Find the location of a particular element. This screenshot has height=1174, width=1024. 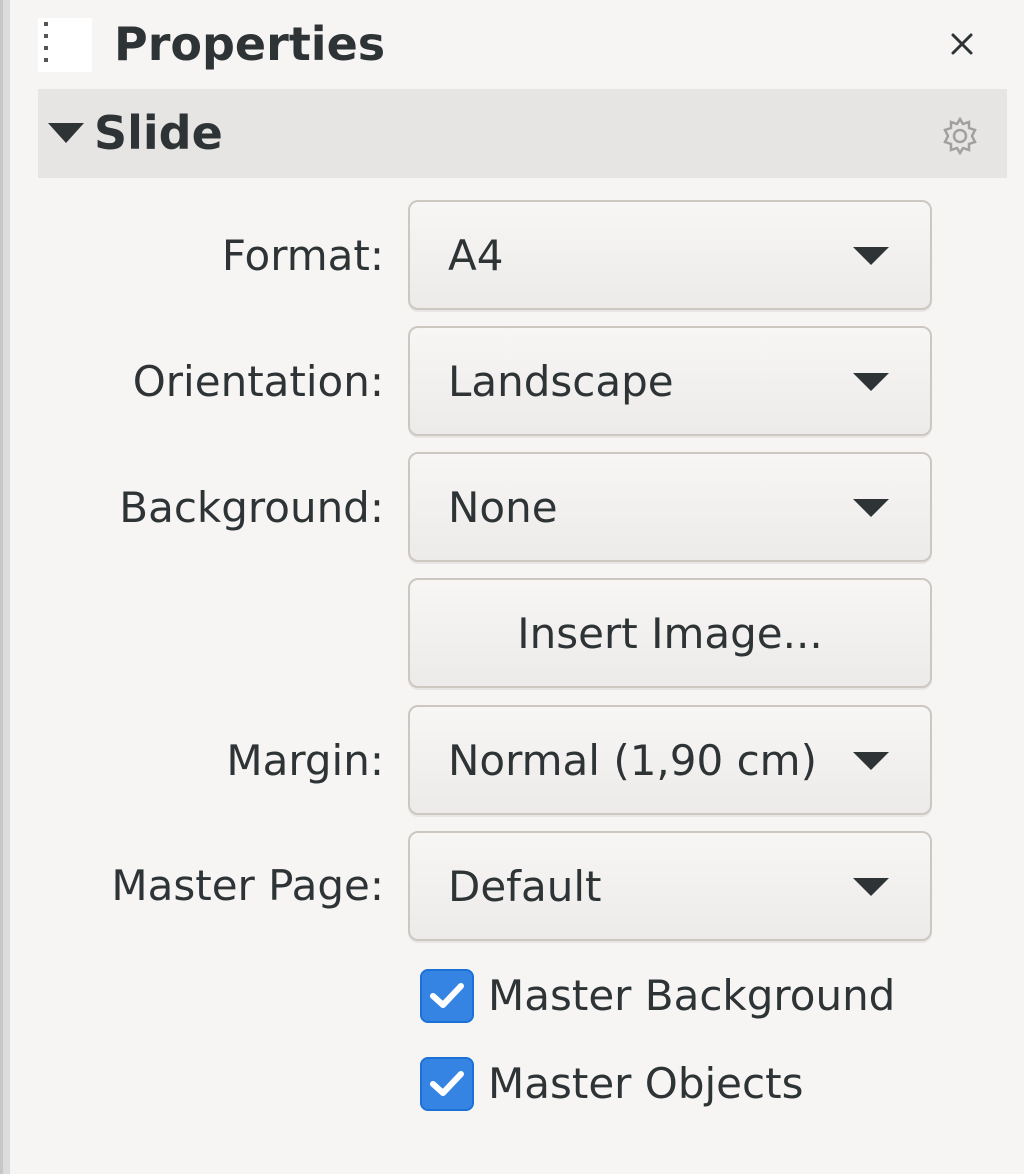

master-page-value: Default is located at coordinates (525, 886).